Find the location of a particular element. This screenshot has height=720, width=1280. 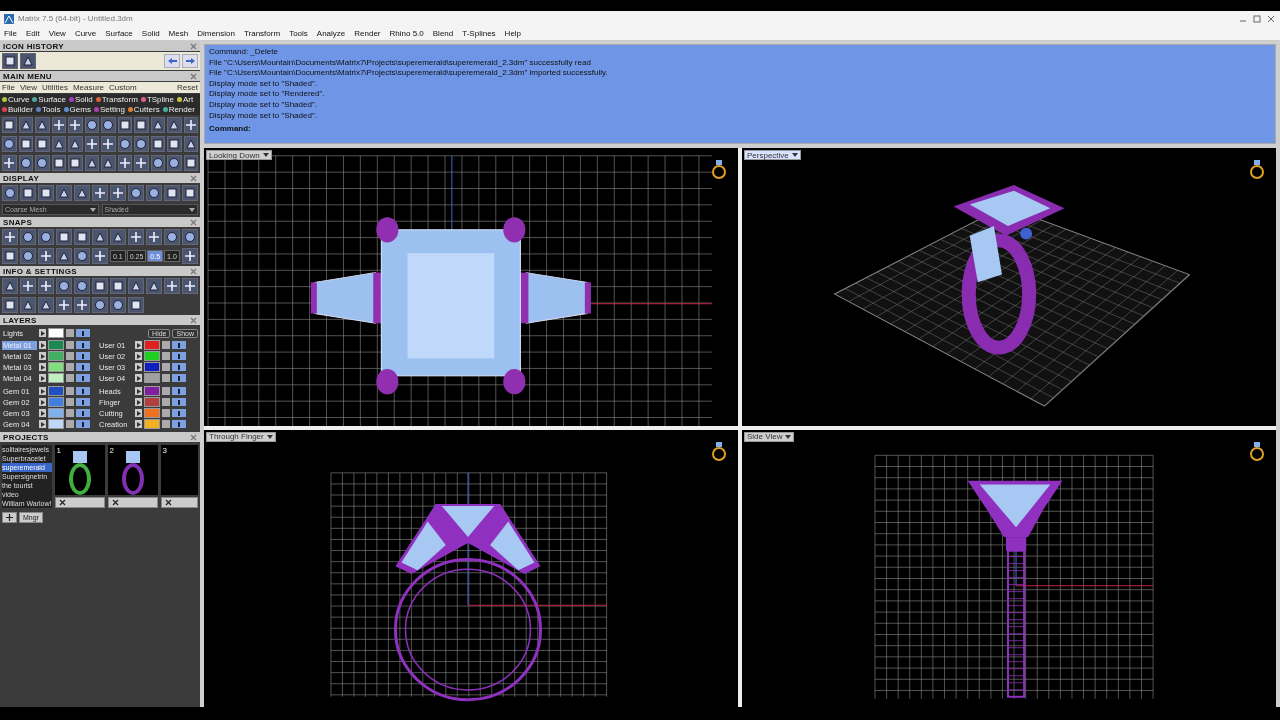

menu-item: Mesh is located at coordinates (178, 33).